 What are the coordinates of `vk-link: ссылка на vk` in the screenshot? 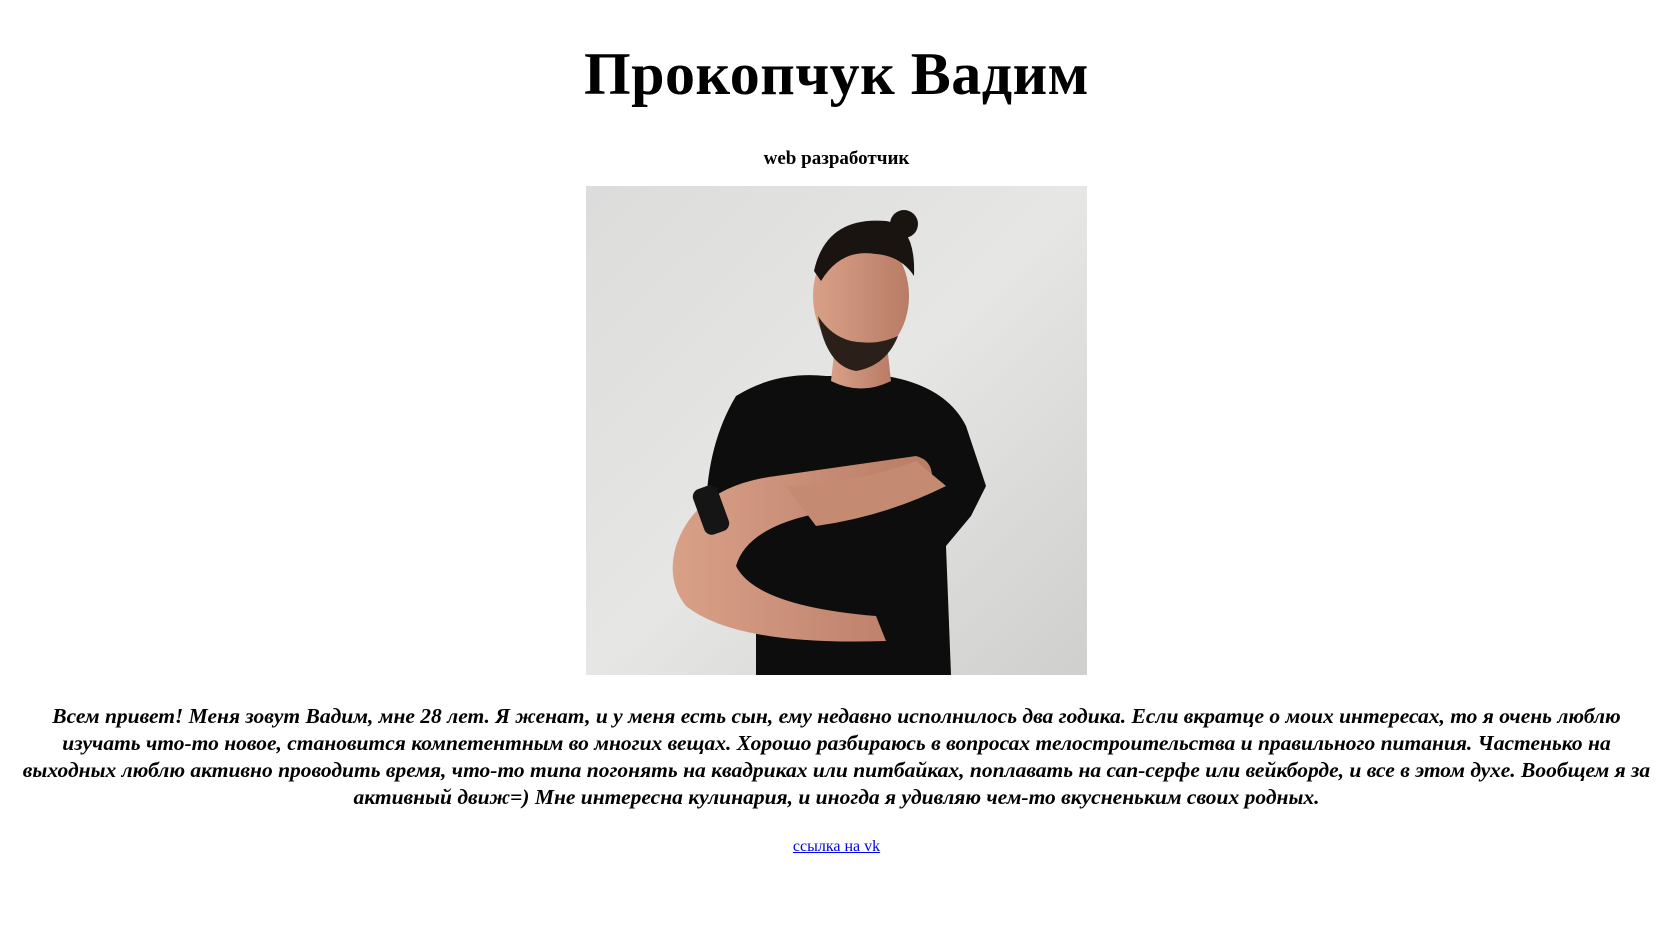 It's located at (836, 847).